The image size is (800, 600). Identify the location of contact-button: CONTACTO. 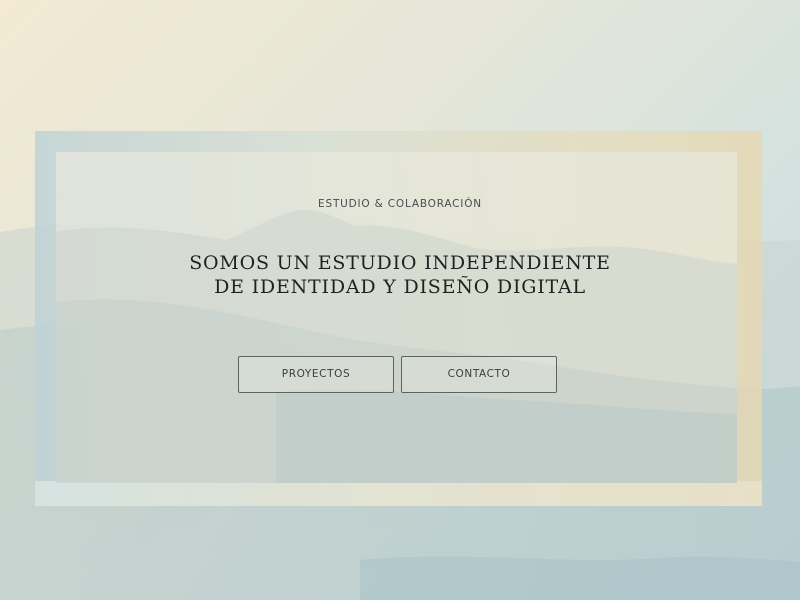
(479, 374).